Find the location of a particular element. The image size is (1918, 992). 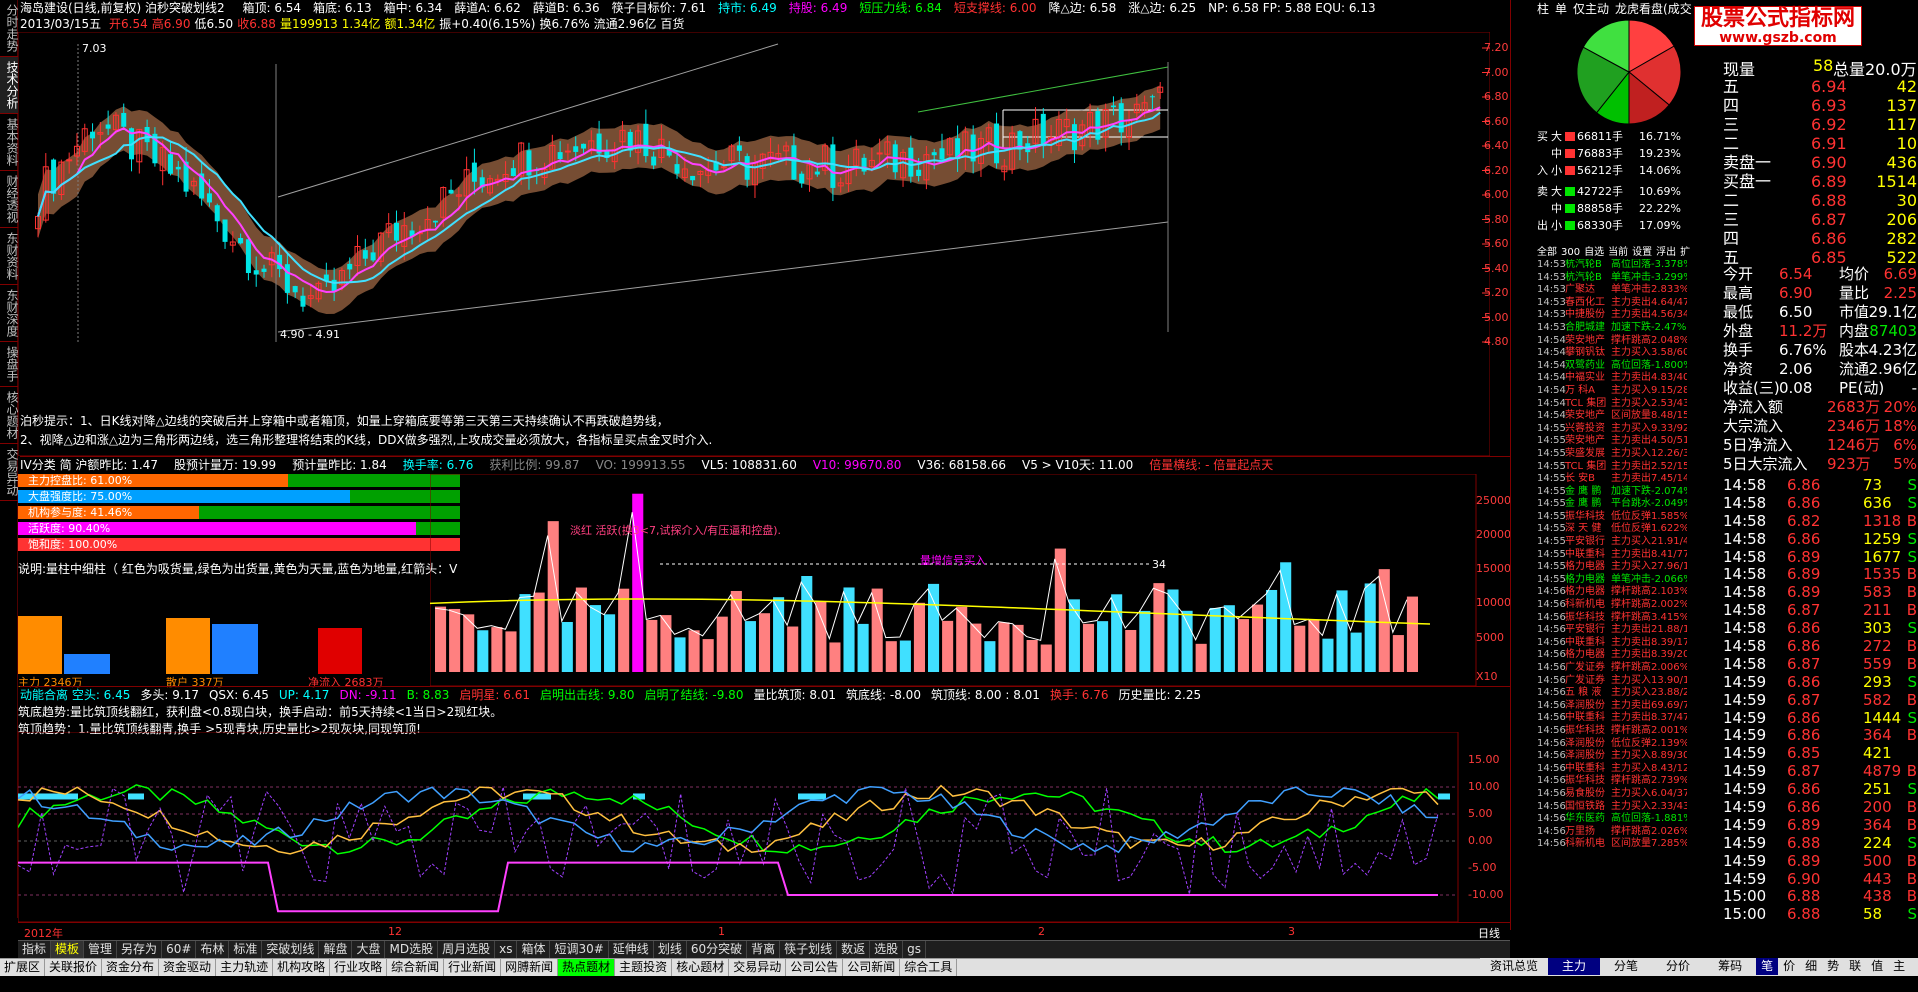

toolbar-item: 60# is located at coordinates (179, 949).